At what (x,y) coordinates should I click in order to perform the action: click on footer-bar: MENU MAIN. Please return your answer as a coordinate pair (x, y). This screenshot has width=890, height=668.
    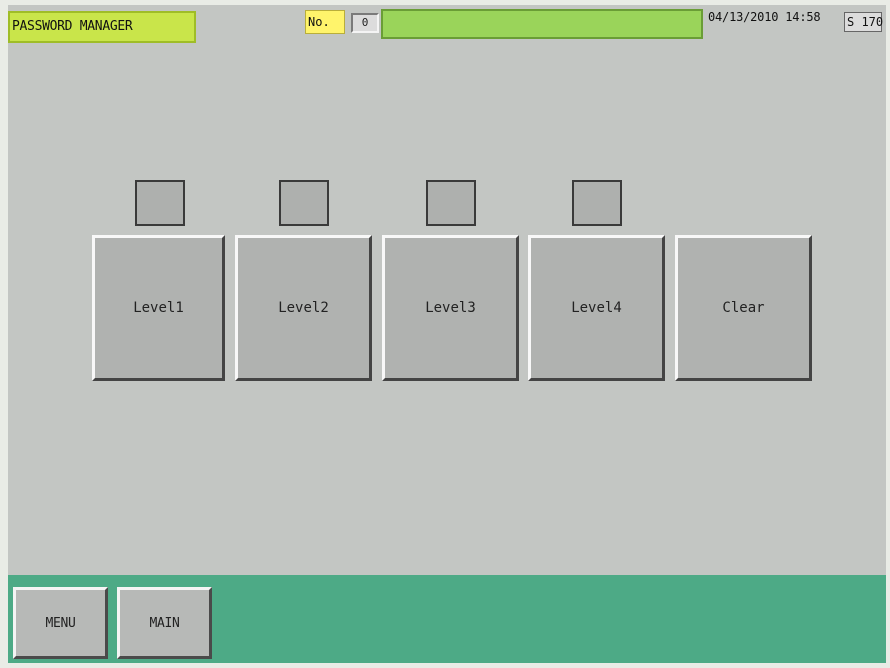
    Looking at the image, I should click on (447, 619).